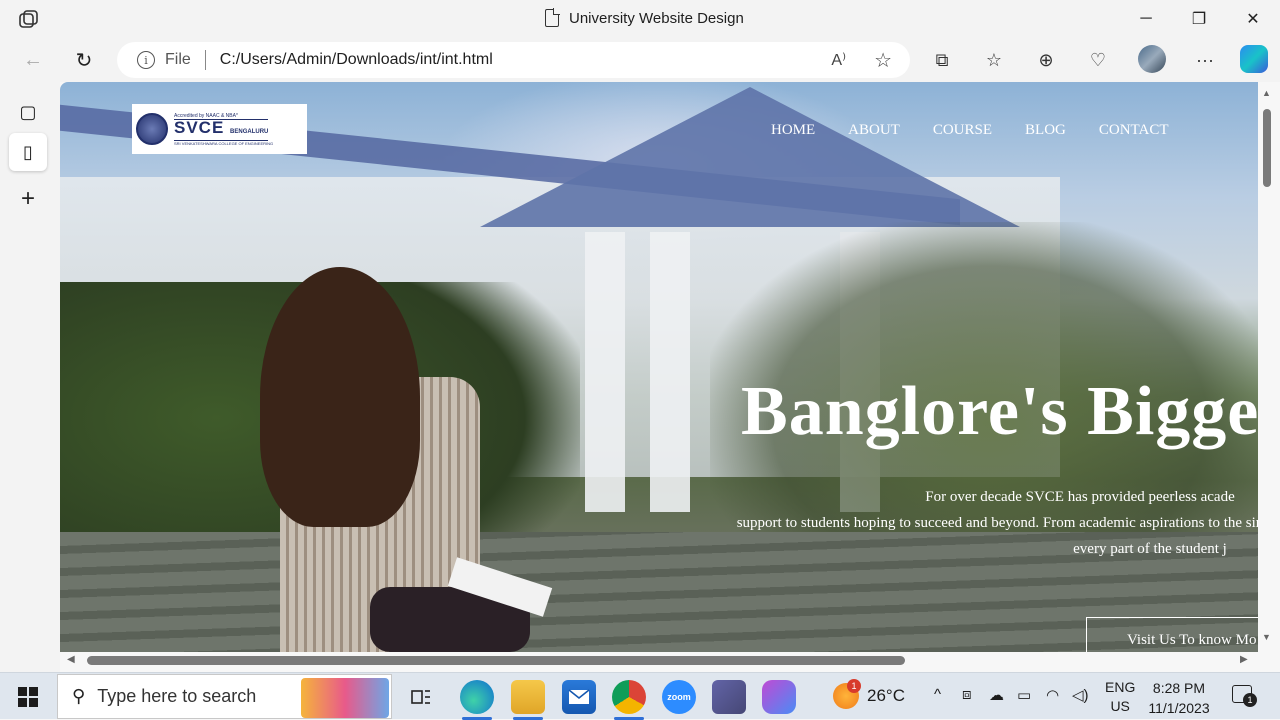 Image resolution: width=1280 pixels, height=720 pixels. What do you see at coordinates (996, 695) in the screenshot?
I see `onedrive-cloud-icon: ☁` at bounding box center [996, 695].